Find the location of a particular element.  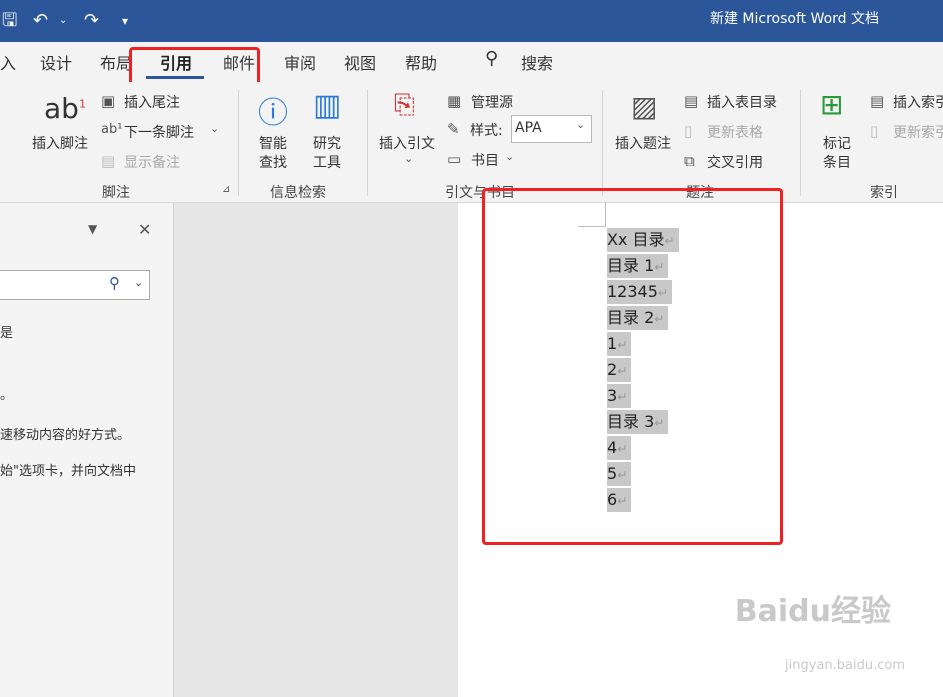

mark-entry-icon: ⊞ is located at coordinates (832, 104).